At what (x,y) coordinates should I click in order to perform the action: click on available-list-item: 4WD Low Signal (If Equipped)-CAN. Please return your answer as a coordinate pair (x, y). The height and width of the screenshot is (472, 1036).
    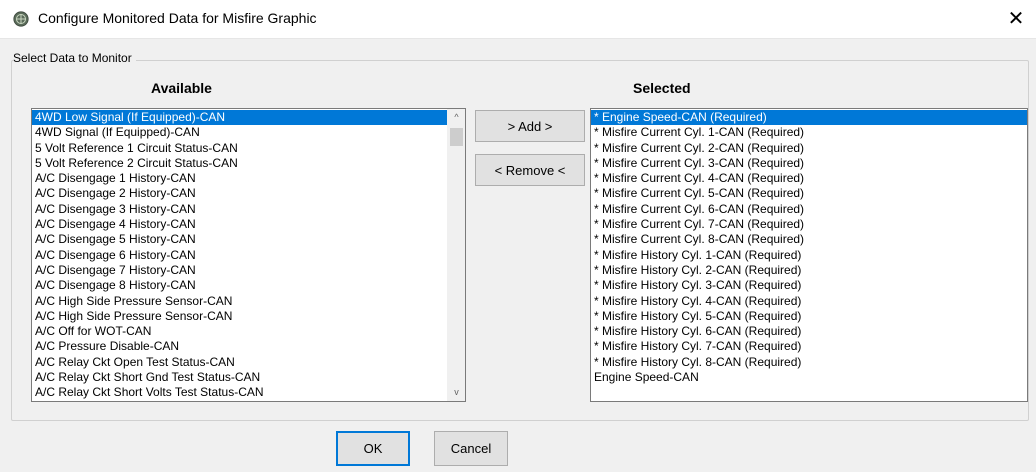
    Looking at the image, I should click on (239, 118).